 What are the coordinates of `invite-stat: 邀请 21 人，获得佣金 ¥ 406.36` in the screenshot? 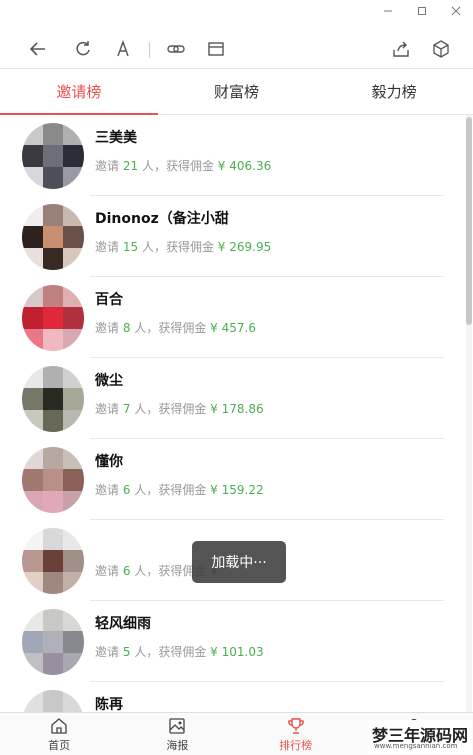 It's located at (183, 165).